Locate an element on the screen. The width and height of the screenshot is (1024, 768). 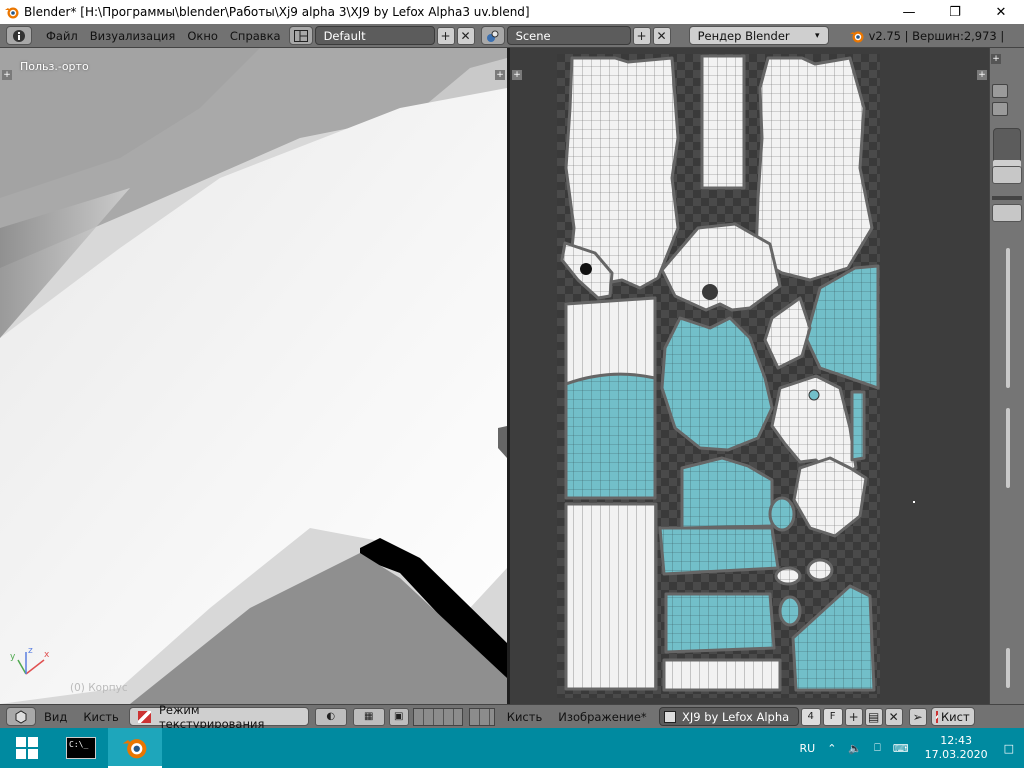
volume-icon: 🔈 is located at coordinates (855, 748).